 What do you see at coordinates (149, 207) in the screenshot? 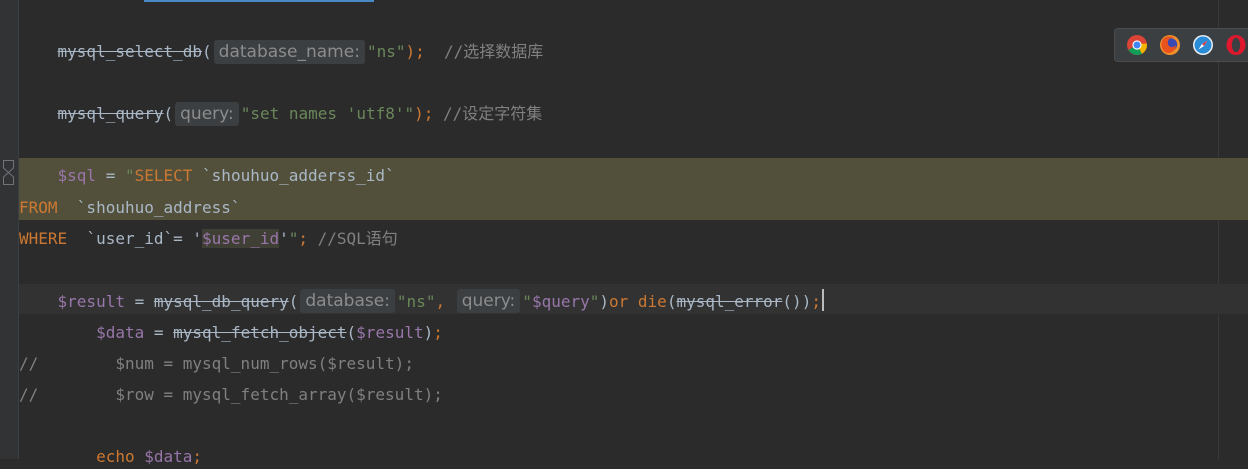
I see `code-token: `shouhuo_address`` at bounding box center [149, 207].